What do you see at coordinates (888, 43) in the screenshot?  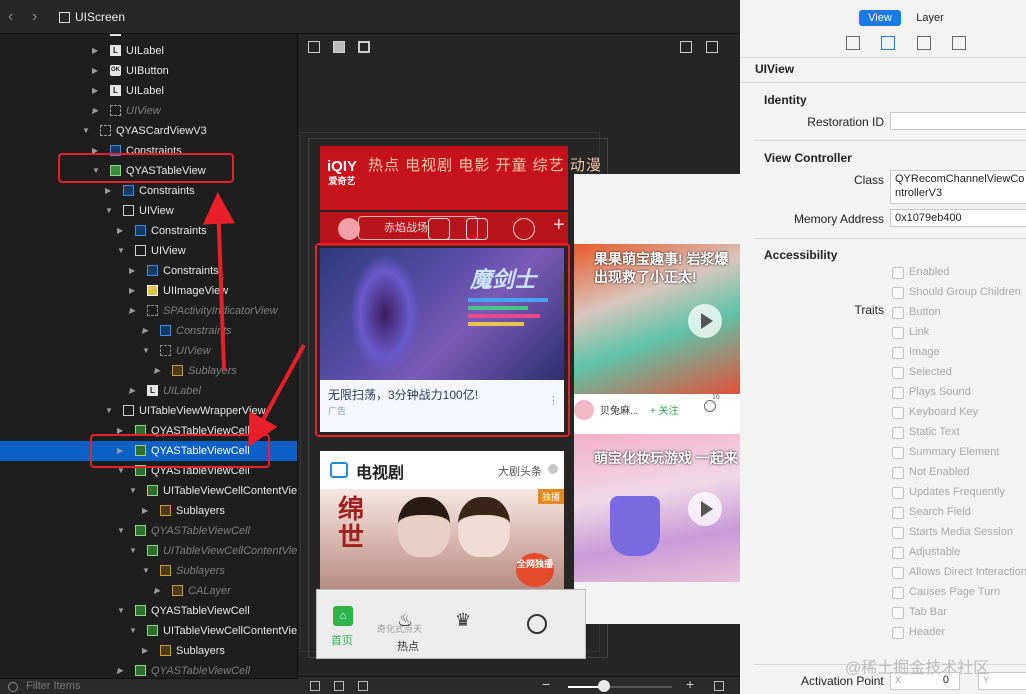 I see `object-inspector-icon` at bounding box center [888, 43].